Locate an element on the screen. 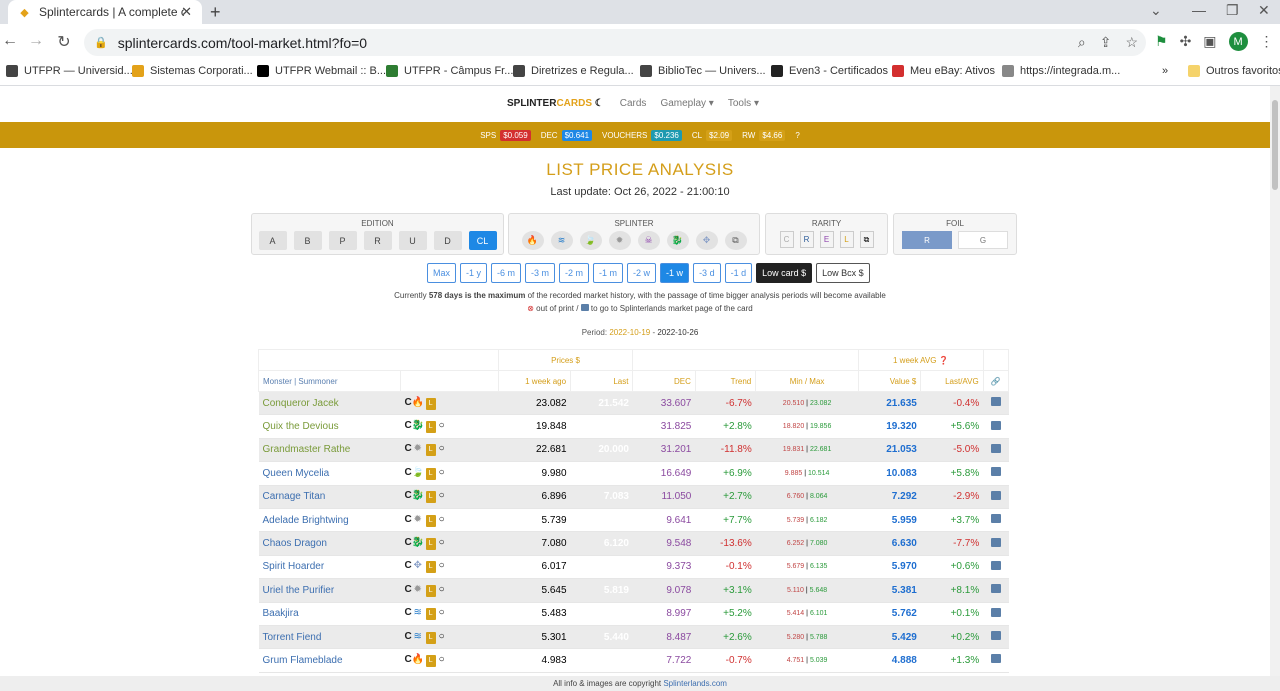 Image resolution: width=1280 pixels, height=691 pixels. minimize-icon: — is located at coordinates (1199, 10).